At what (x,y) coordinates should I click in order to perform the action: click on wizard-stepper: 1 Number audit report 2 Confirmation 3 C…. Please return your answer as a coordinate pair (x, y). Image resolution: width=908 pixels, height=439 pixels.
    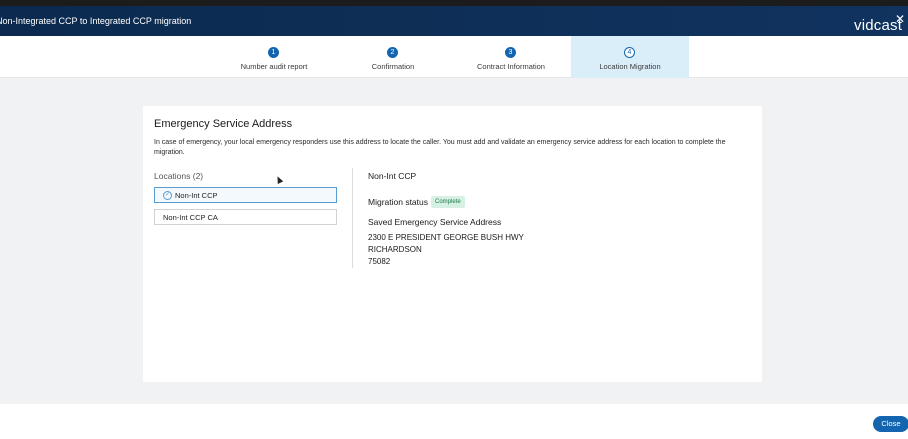
    Looking at the image, I should click on (454, 57).